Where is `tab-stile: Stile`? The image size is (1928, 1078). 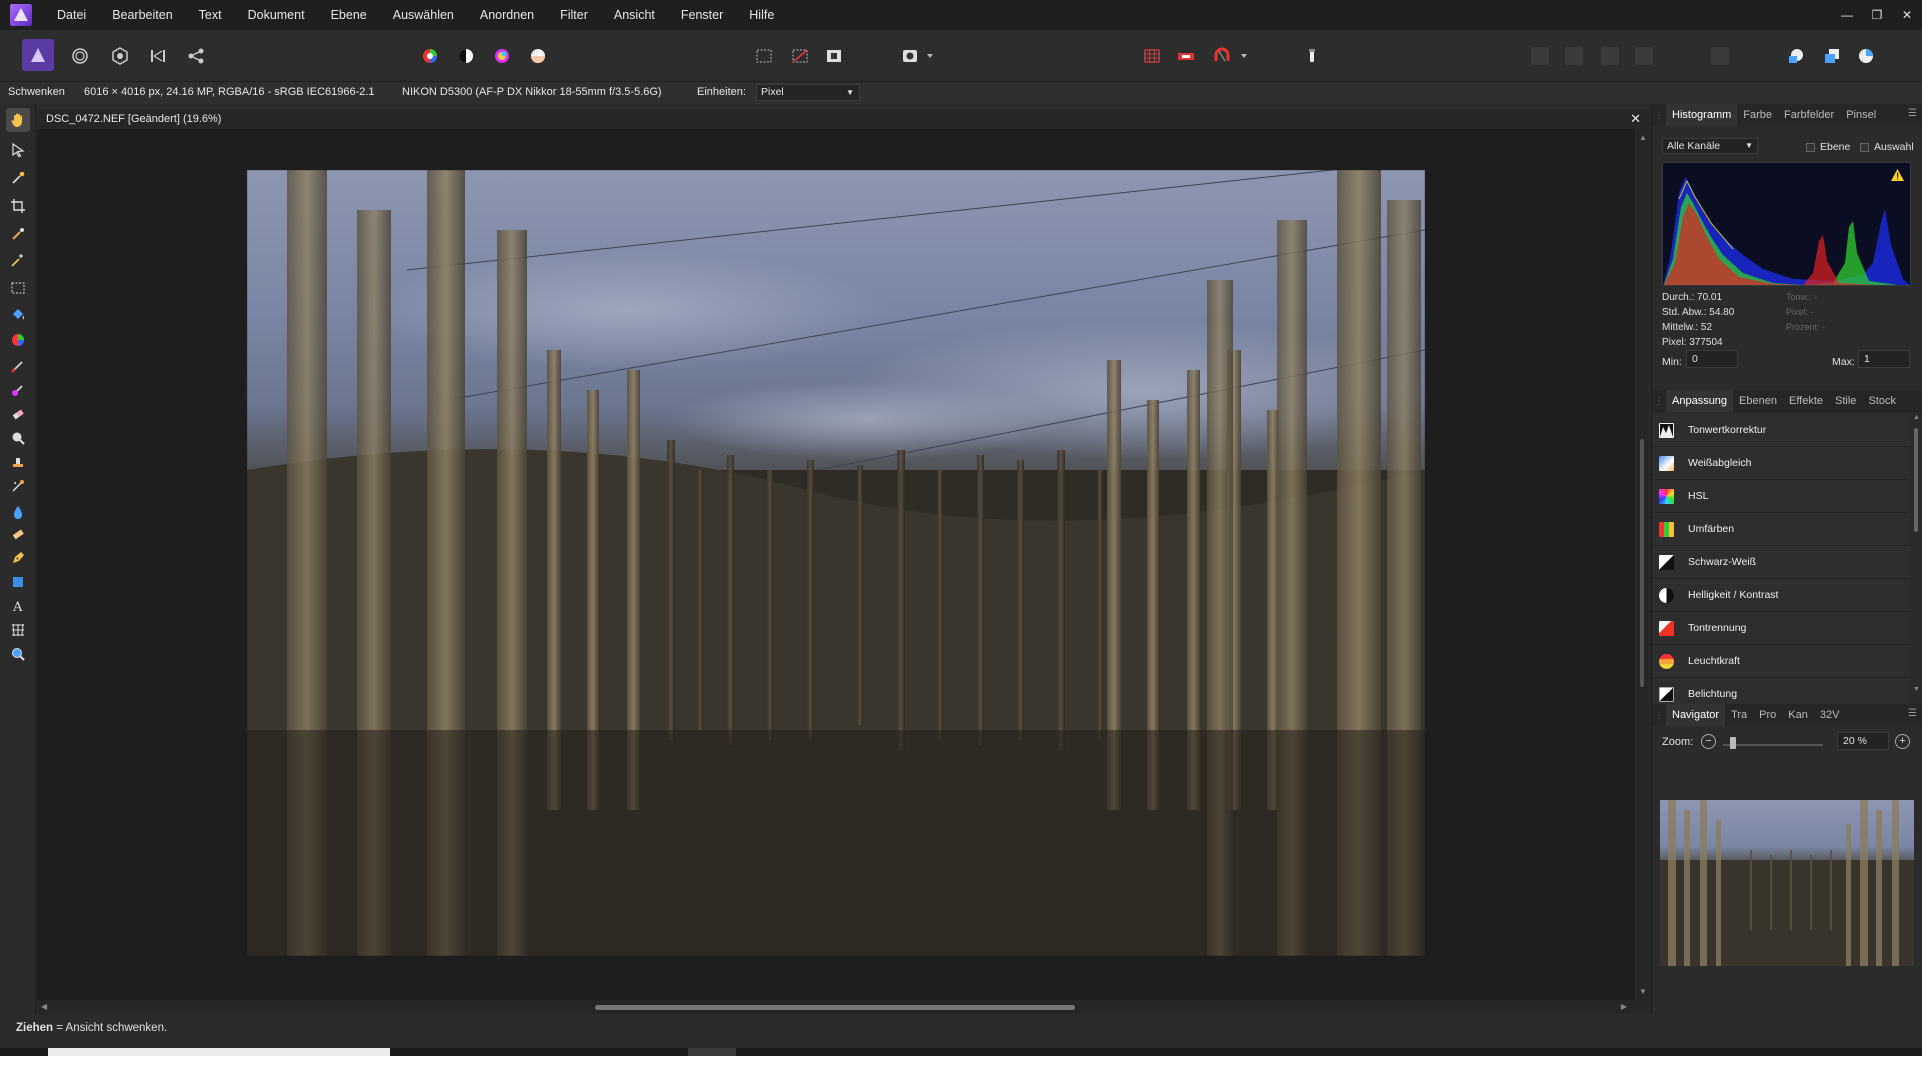 tab-stile: Stile is located at coordinates (1845, 401).